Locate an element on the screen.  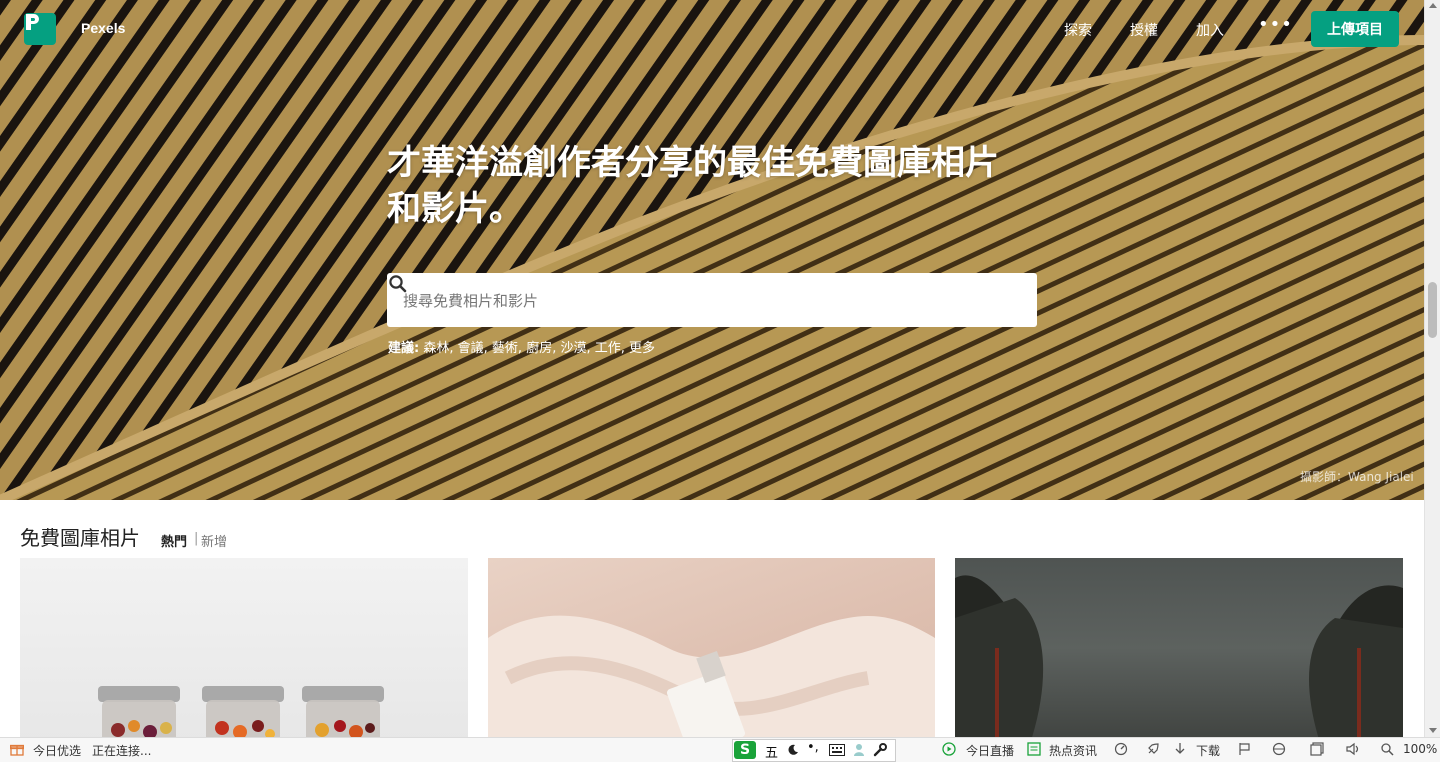
zoom-level: 100% is located at coordinates (1420, 749).